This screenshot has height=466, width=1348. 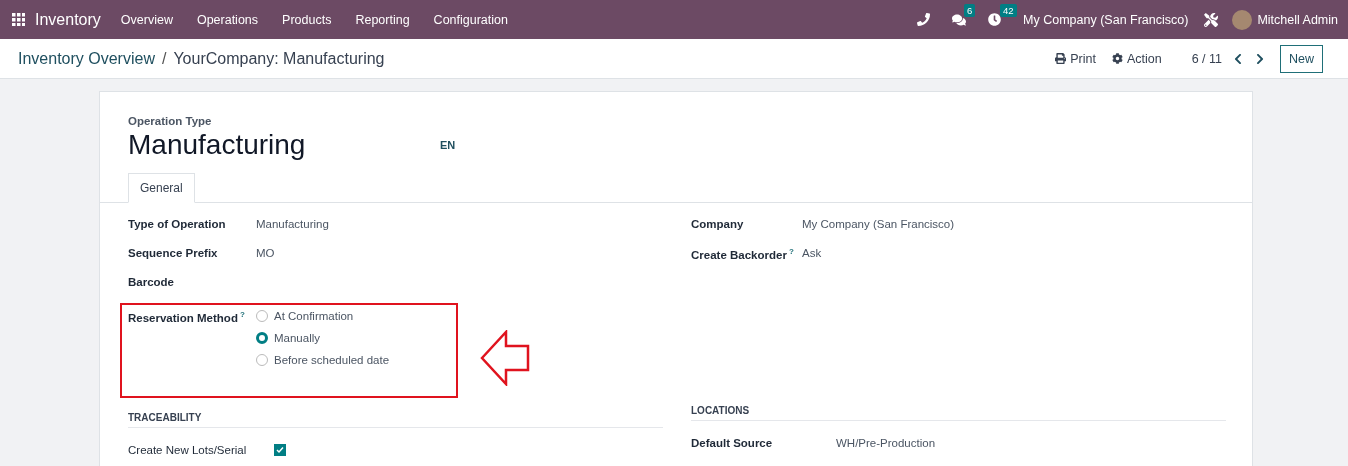 What do you see at coordinates (959, 19) in the screenshot?
I see `chat-icon` at bounding box center [959, 19].